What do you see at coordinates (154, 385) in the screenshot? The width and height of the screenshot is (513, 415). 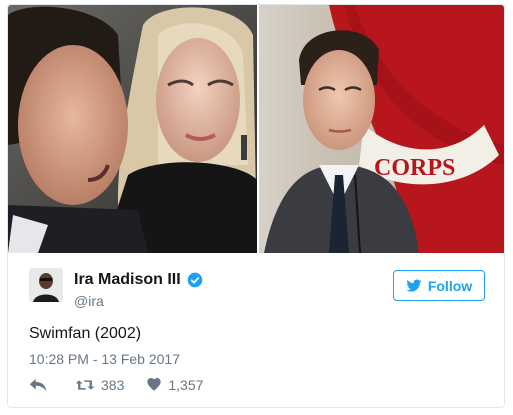 I see `heart-icon` at bounding box center [154, 385].